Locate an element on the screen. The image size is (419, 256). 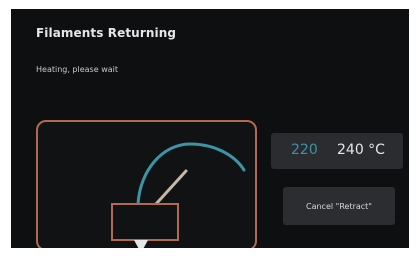
target-temperature: 240 °C is located at coordinates (361, 150).